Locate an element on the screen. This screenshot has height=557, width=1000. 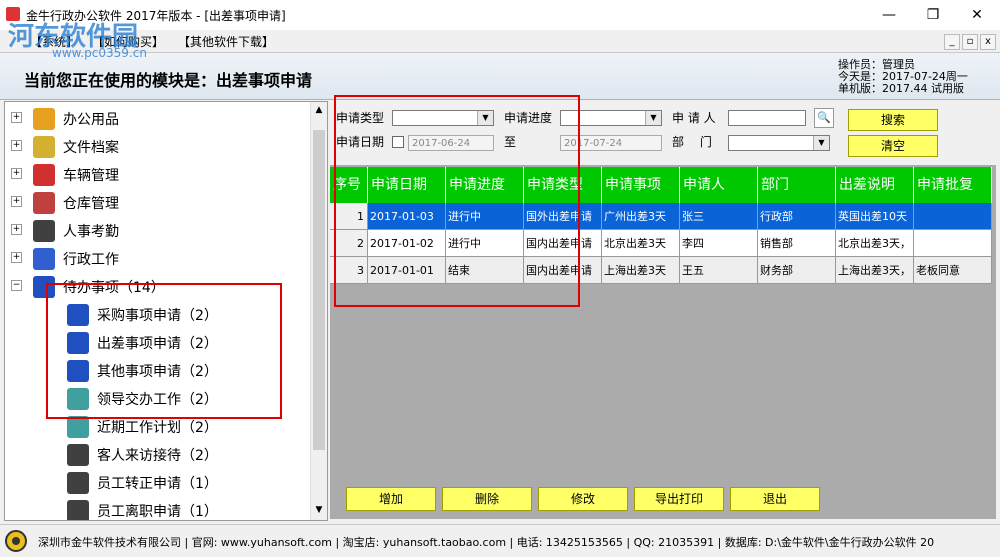
table-cell: 行政部 is located at coordinates (797, 216).